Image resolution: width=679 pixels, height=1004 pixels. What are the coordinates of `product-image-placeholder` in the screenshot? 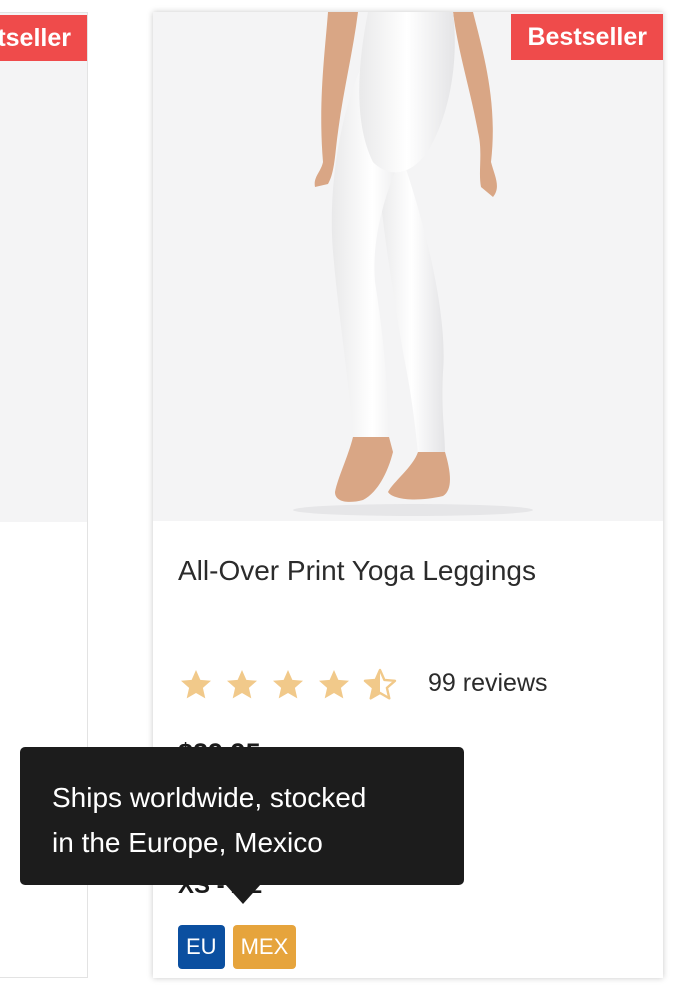 It's located at (43, 267).